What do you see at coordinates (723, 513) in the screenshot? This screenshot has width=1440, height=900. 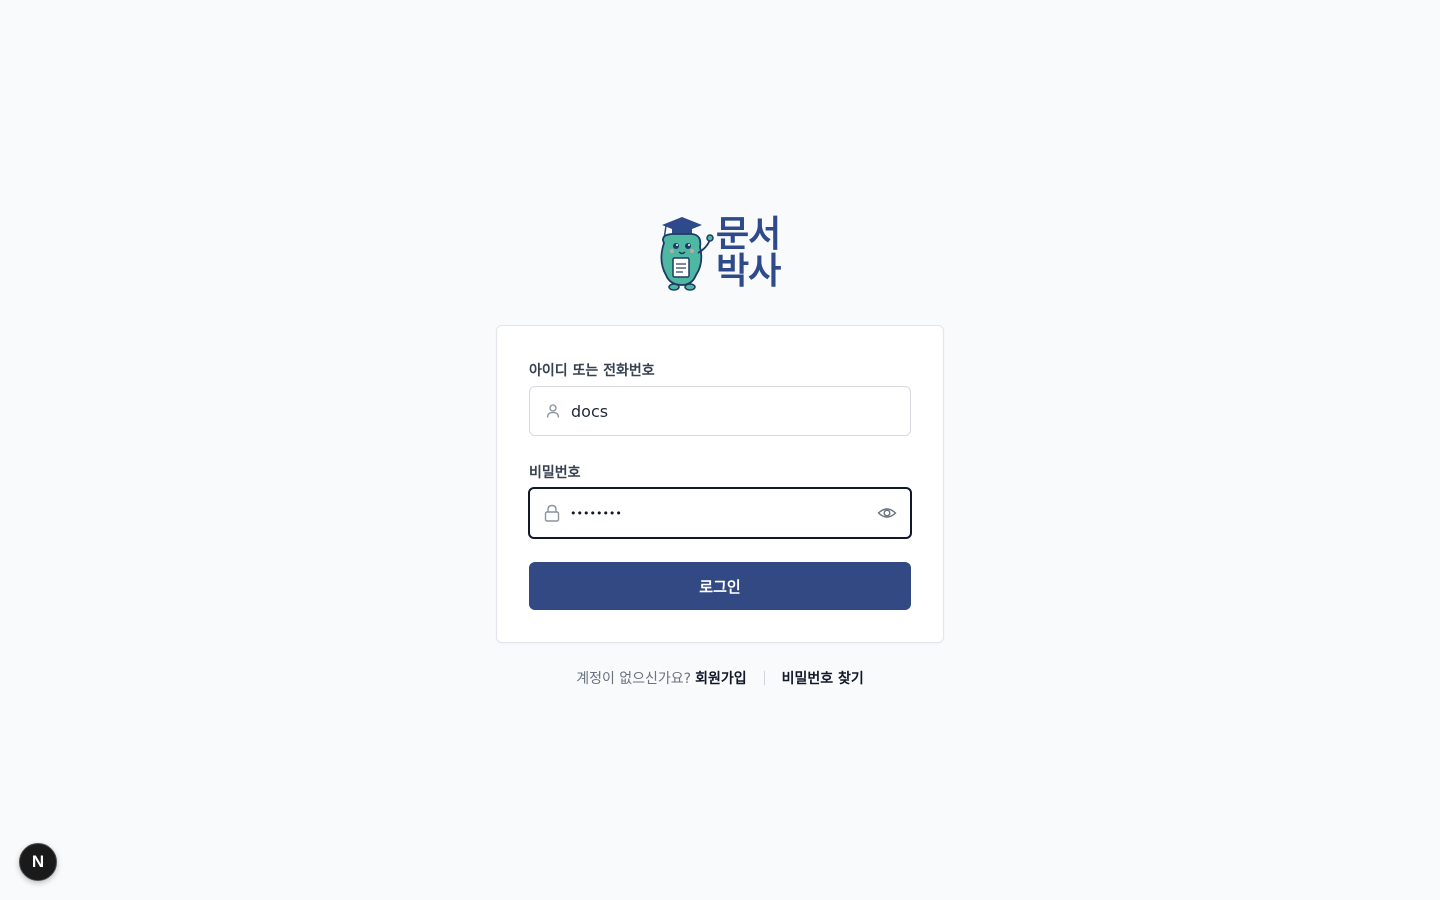 I see `password-input: ••••••••` at bounding box center [723, 513].